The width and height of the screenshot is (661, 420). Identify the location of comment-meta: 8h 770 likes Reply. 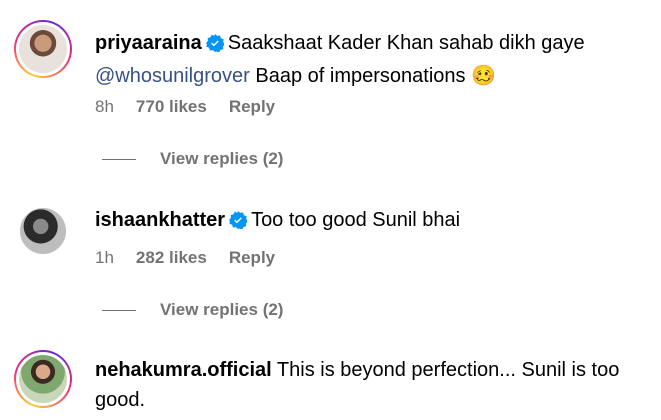
(185, 107).